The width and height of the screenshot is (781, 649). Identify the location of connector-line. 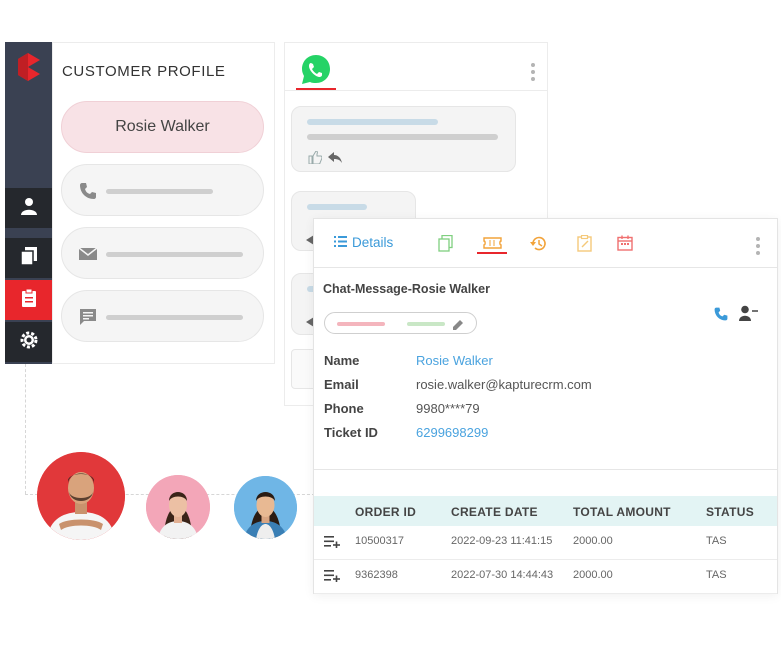
(25, 429).